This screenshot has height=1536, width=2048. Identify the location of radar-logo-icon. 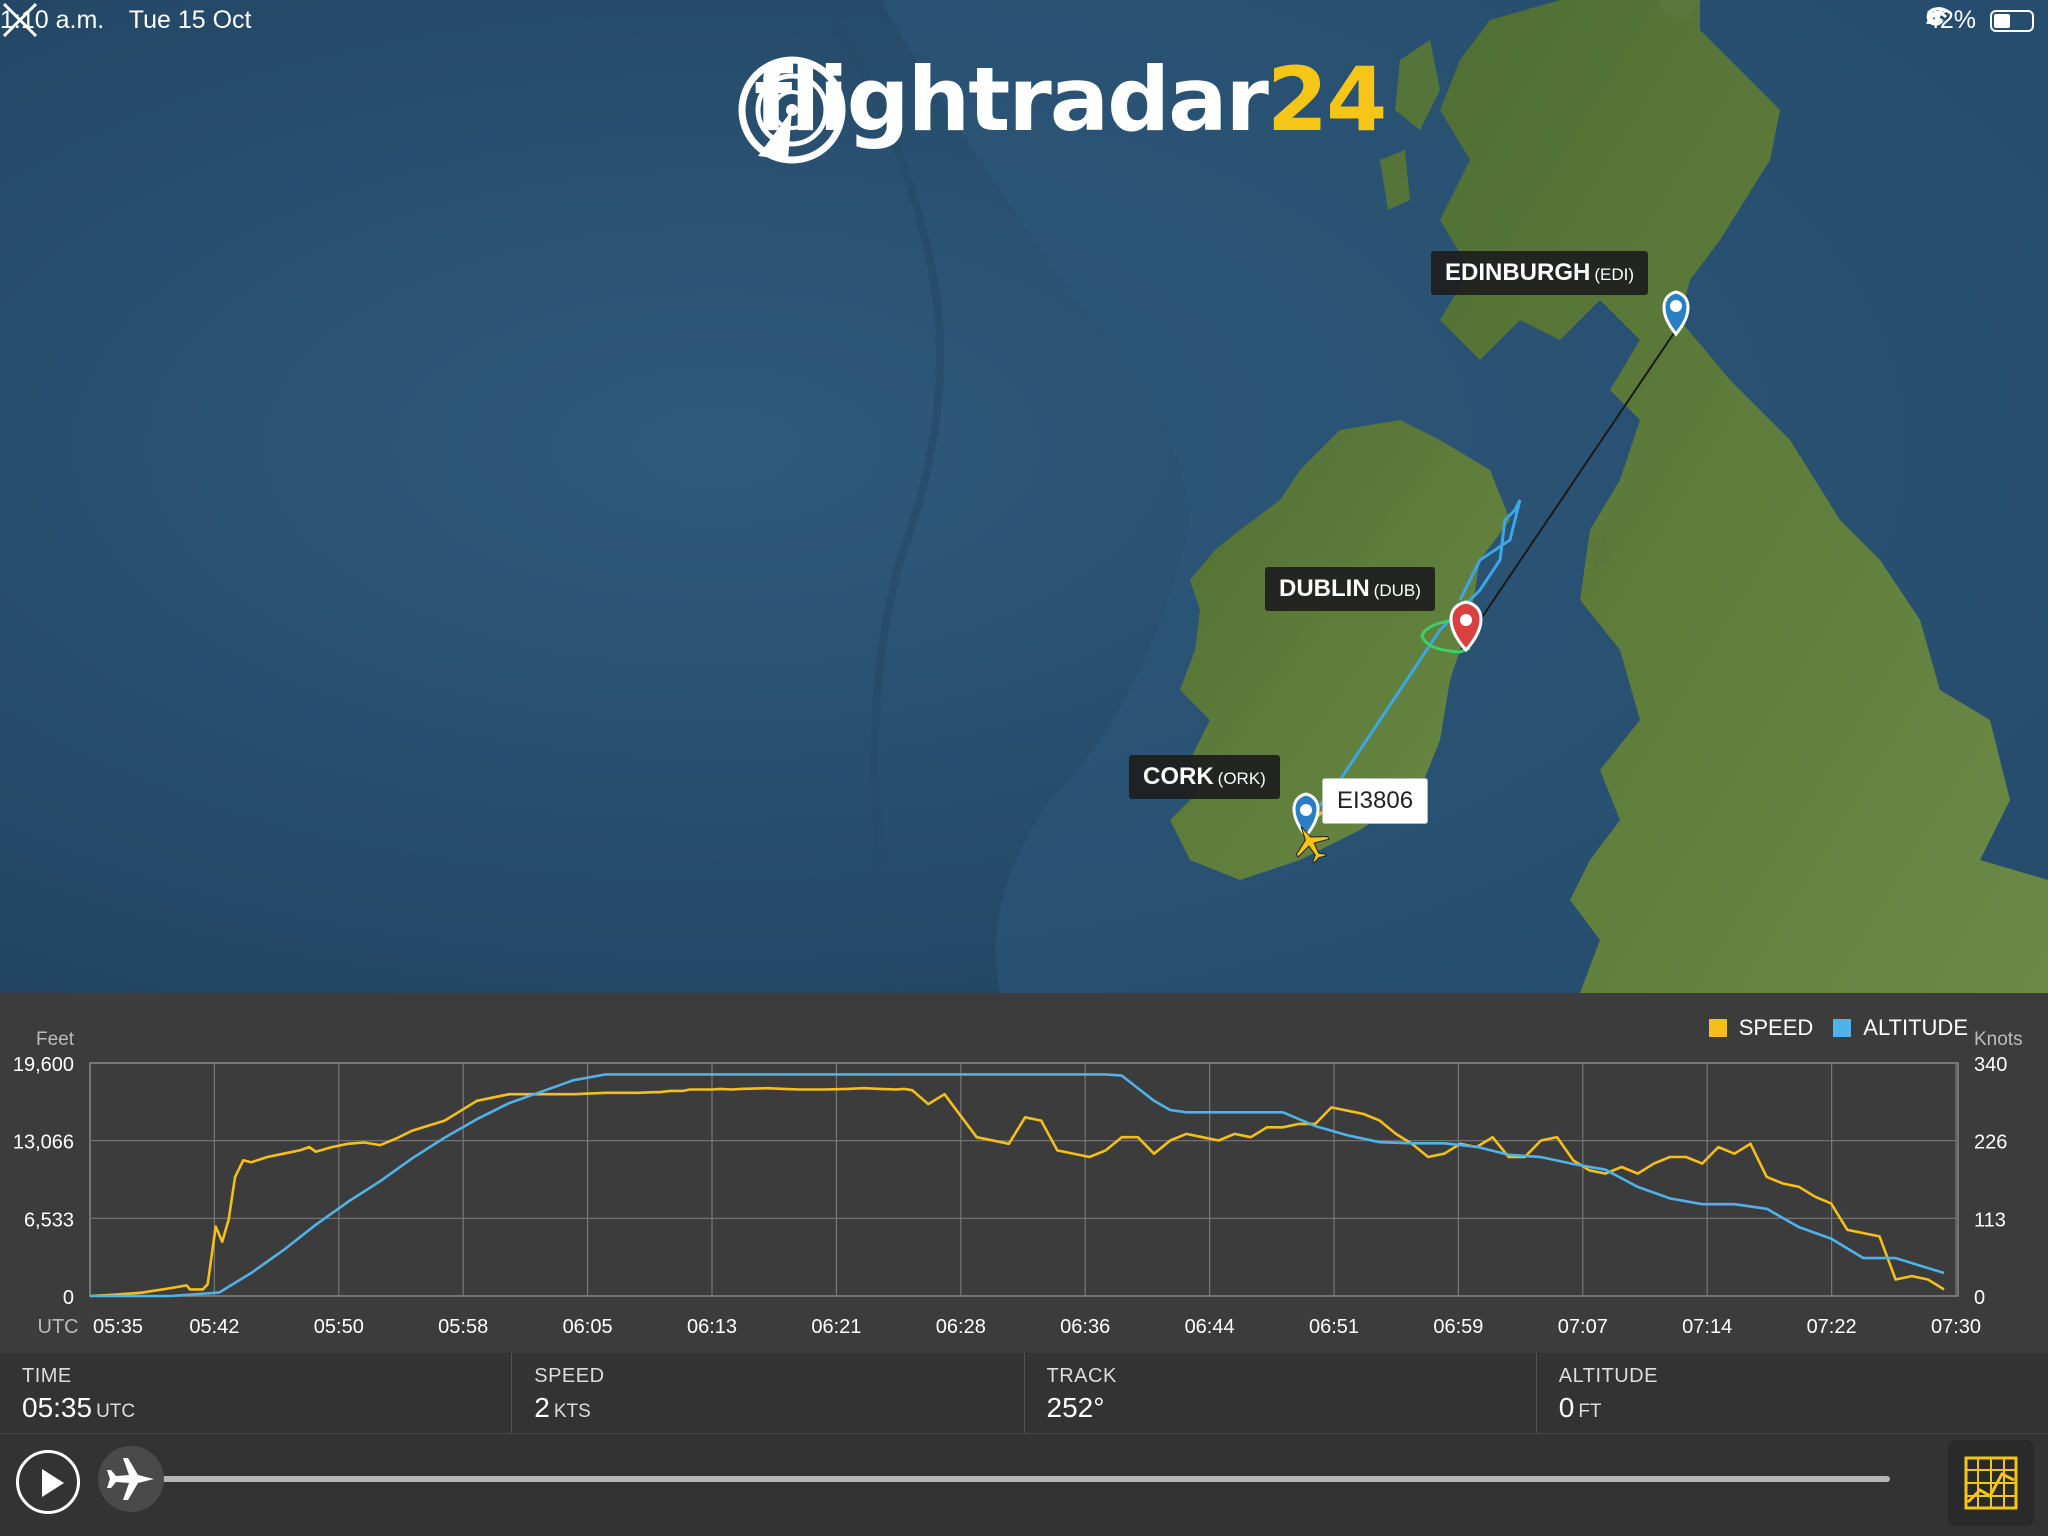
(792, 110).